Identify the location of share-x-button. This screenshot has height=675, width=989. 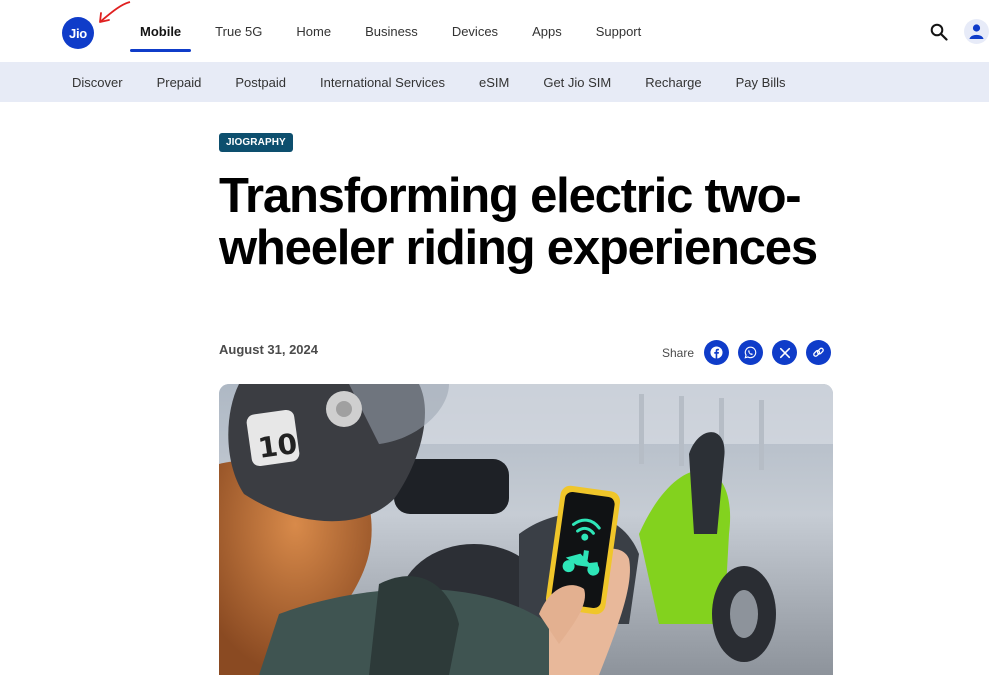
(785, 352).